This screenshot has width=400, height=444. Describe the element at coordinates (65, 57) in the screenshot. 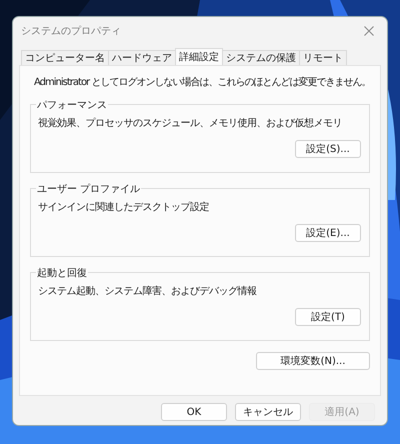

I see `tab: コンピューター名` at that location.